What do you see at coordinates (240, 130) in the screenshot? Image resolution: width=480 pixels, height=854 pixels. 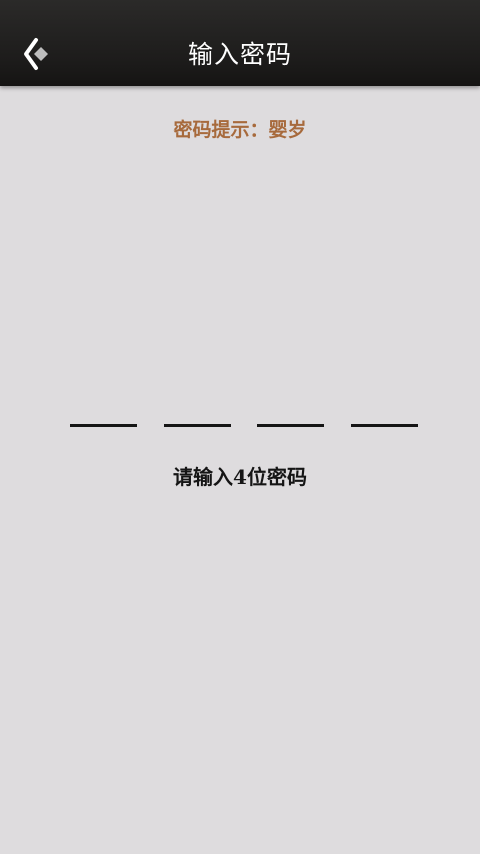 I see `password-hint: 密码提示：婴岁` at bounding box center [240, 130].